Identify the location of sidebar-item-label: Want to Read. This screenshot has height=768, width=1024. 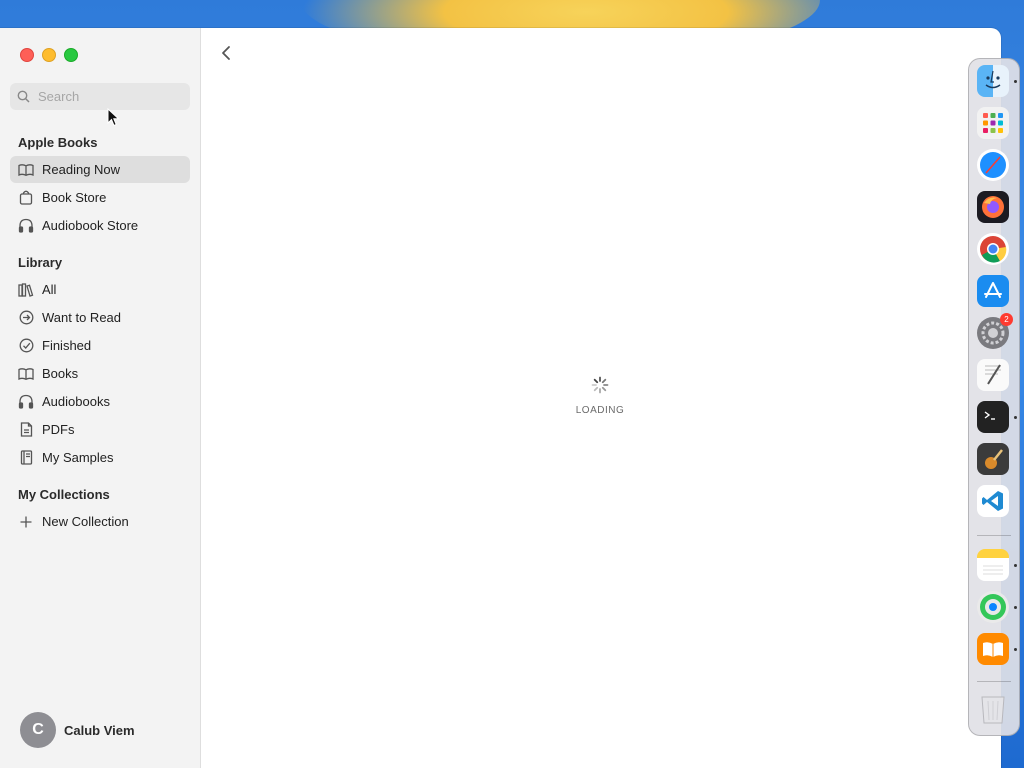
(82, 317).